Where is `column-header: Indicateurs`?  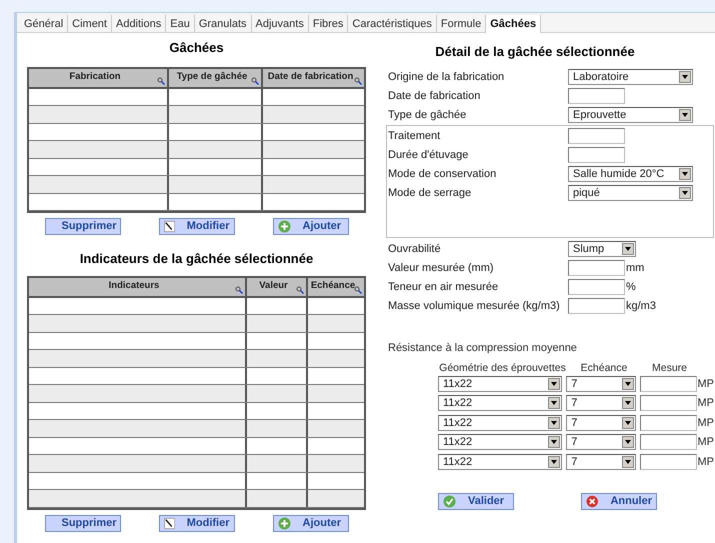
column-header: Indicateurs is located at coordinates (137, 287).